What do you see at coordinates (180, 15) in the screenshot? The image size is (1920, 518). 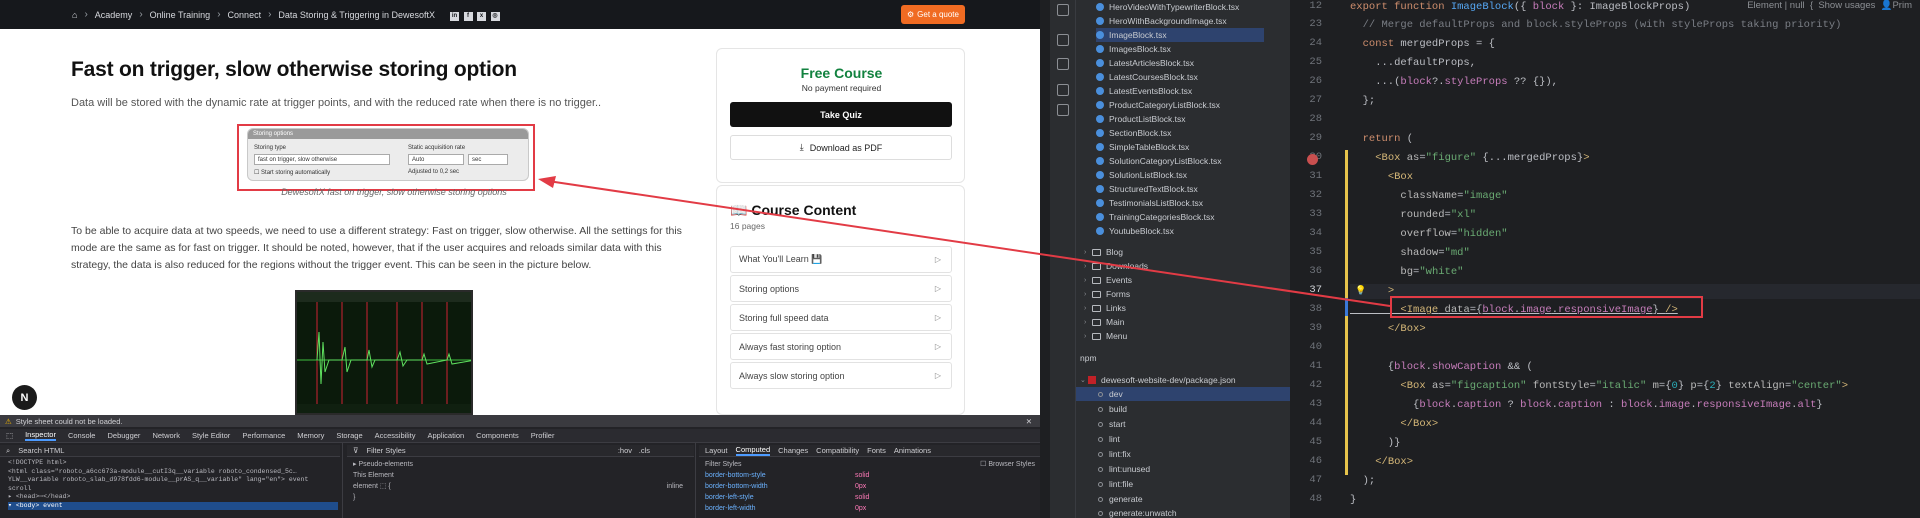 I see `breadcrumb-online-training: Online Training` at bounding box center [180, 15].